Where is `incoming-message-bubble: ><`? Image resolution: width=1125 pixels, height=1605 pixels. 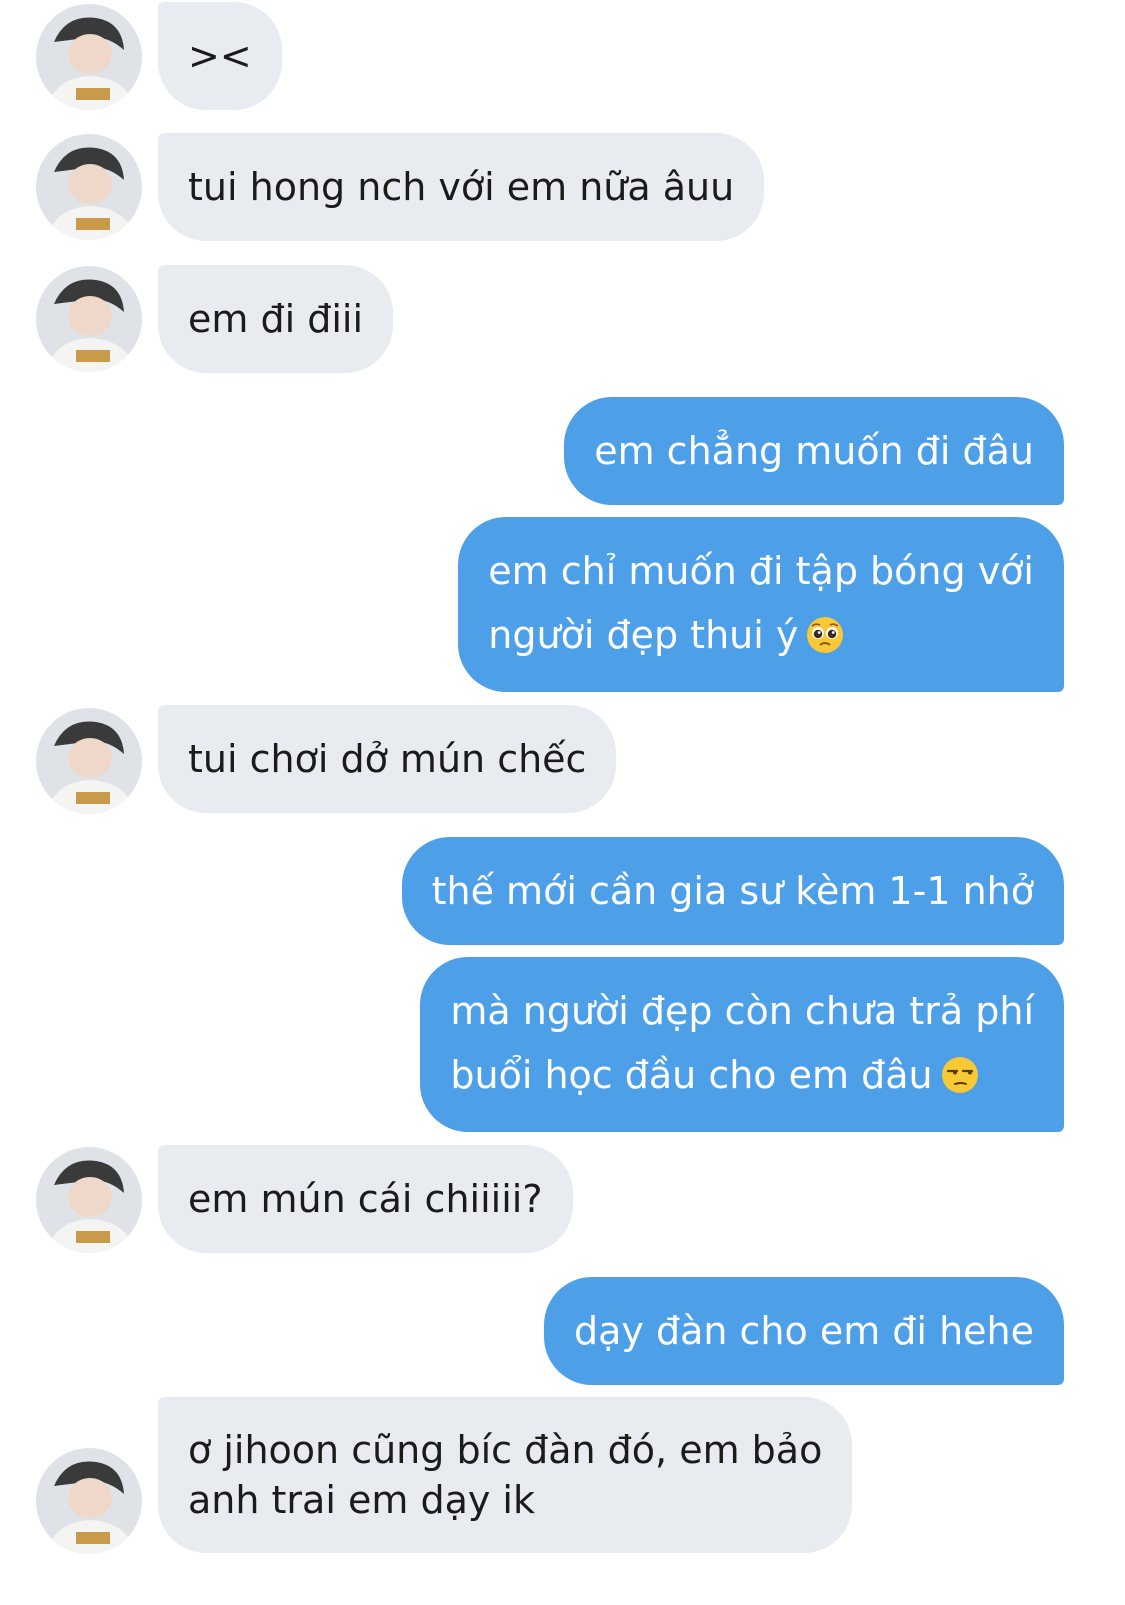 incoming-message-bubble: >< is located at coordinates (220, 56).